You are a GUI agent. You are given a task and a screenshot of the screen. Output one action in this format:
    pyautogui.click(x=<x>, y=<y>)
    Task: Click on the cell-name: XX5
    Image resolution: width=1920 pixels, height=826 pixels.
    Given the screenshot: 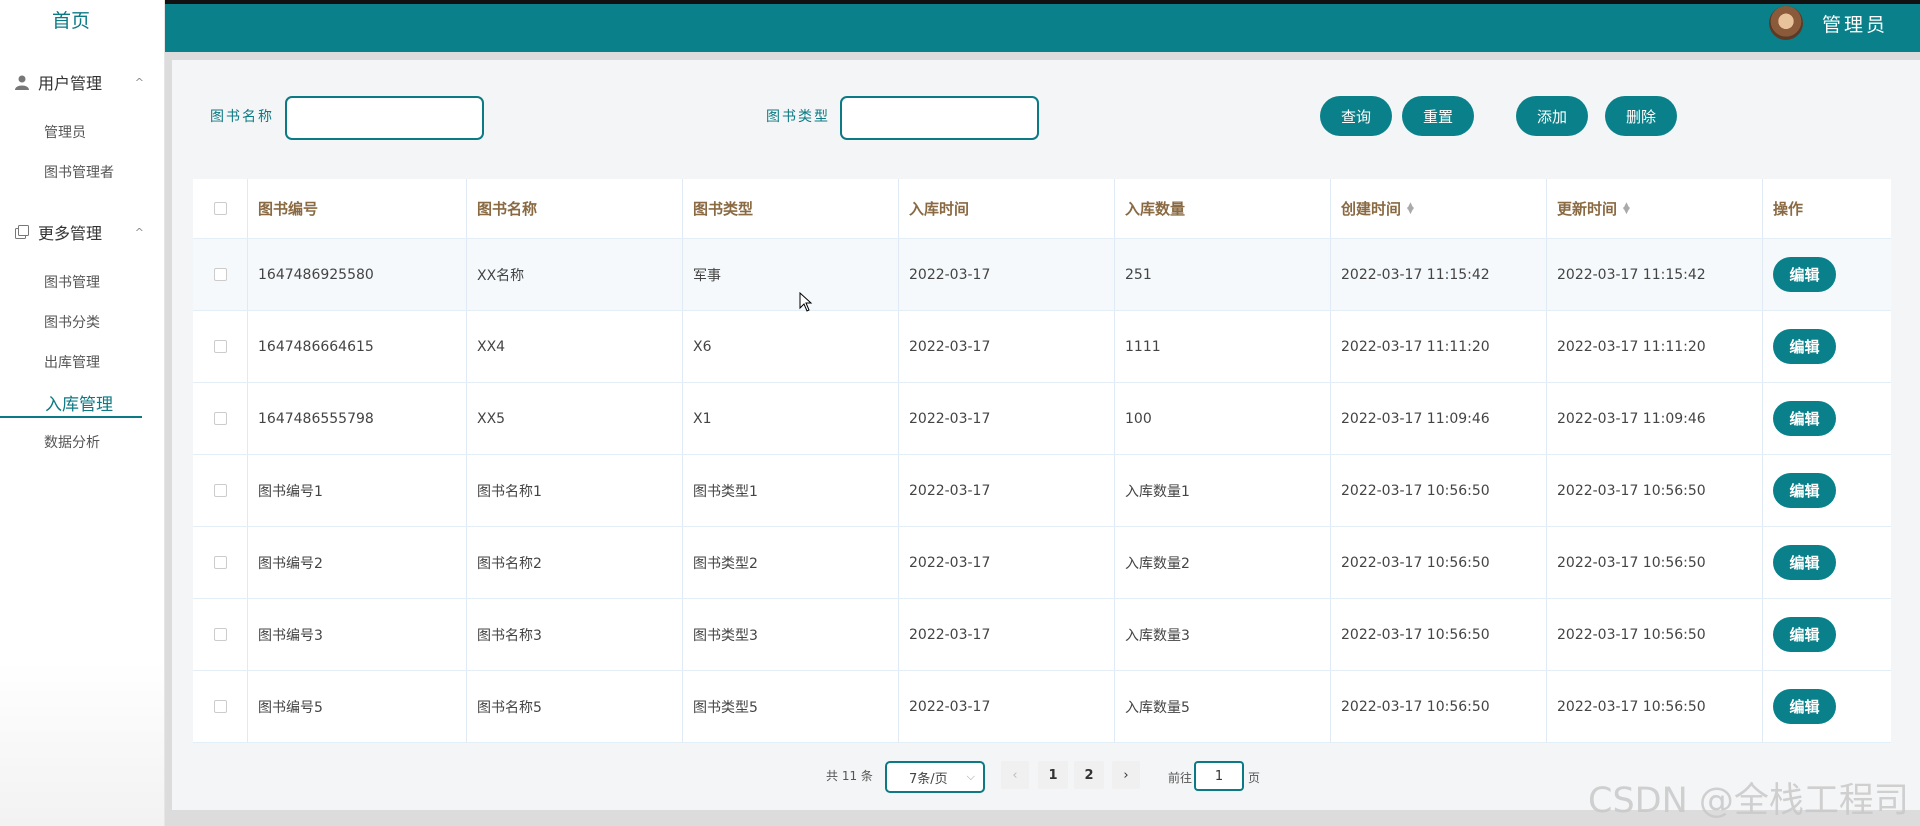 What is the action you would take?
    pyautogui.click(x=575, y=418)
    